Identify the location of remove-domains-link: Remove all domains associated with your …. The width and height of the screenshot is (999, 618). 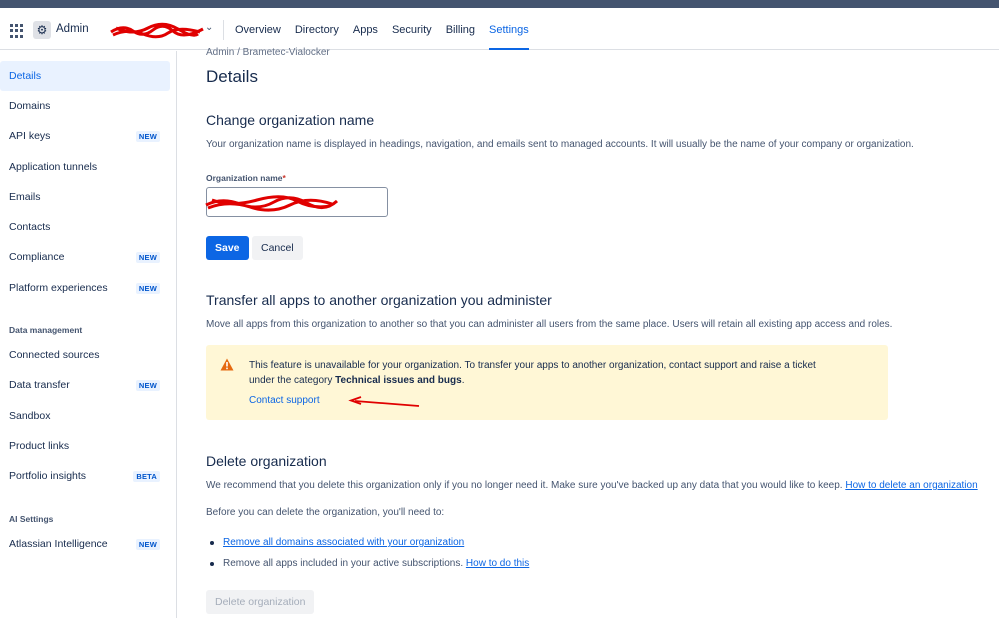
(343, 542).